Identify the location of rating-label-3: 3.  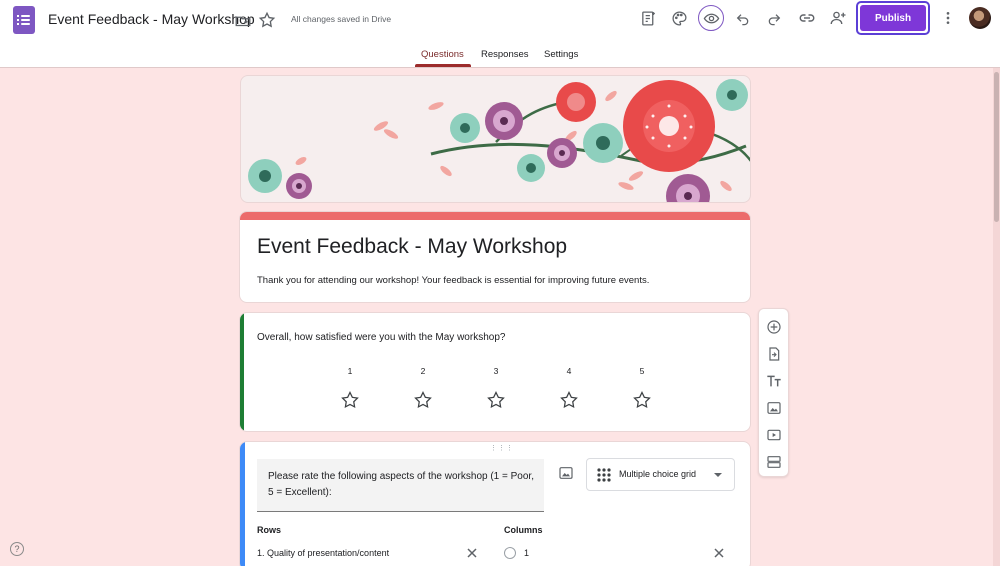
(496, 371).